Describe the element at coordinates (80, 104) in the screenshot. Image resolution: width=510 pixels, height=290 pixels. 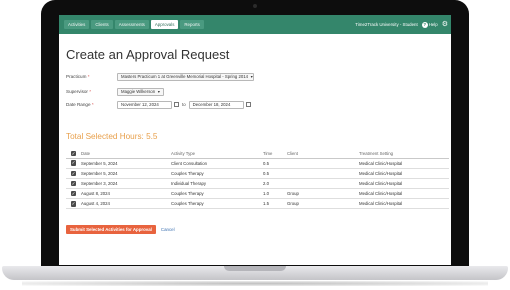
I see `date-range-label: Date Range *` at that location.